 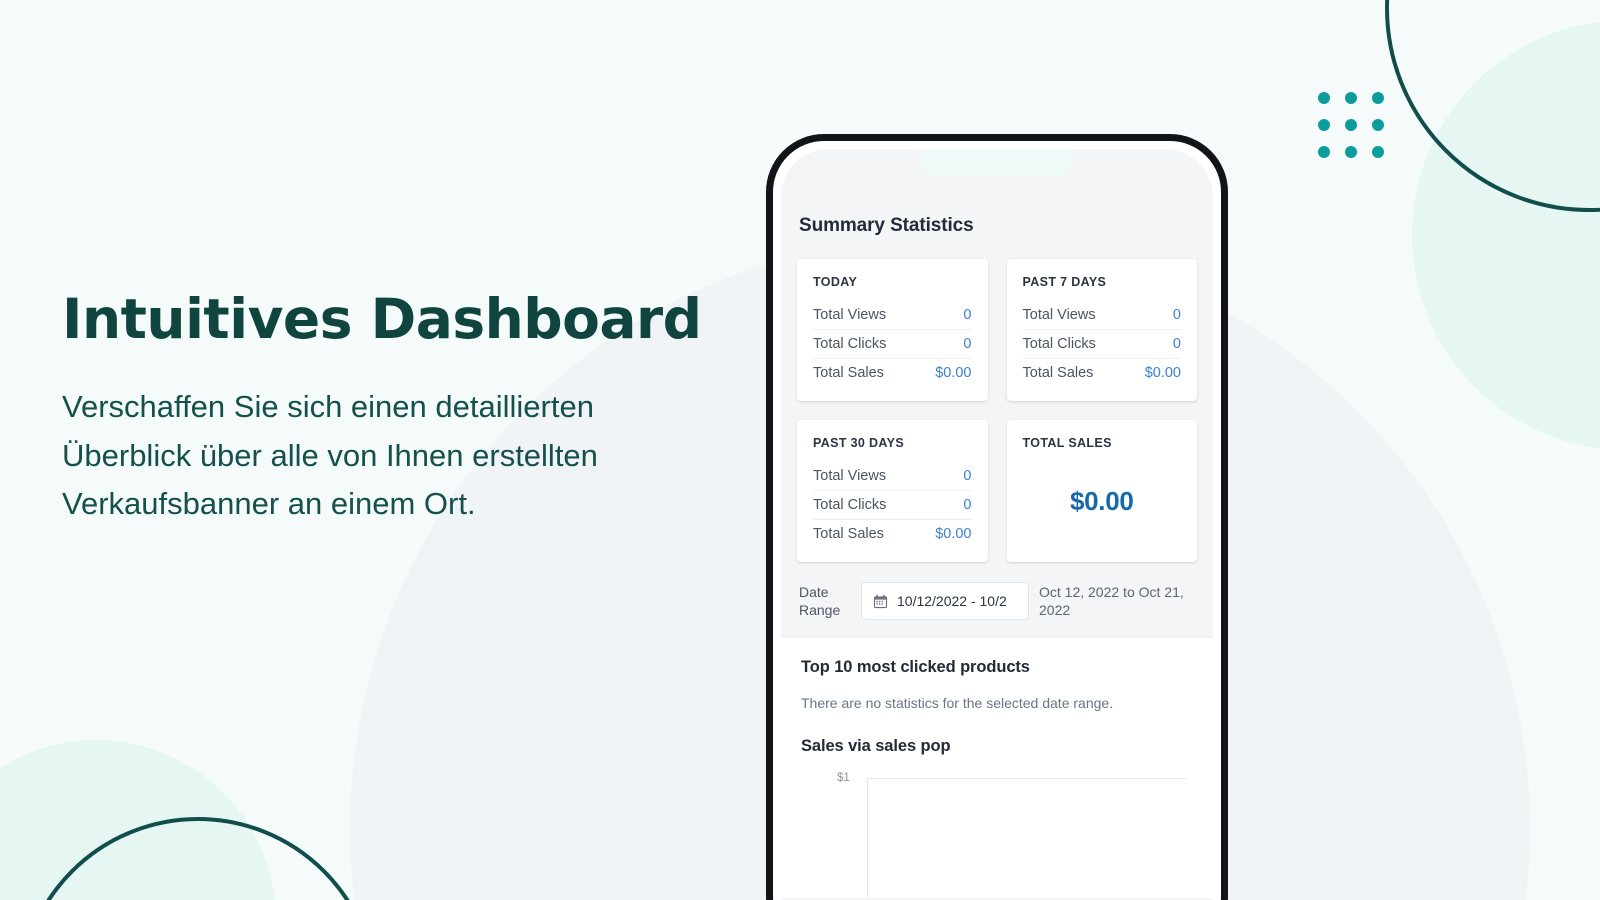 I want to click on date-range-resolved: Oct 12, 2022 to Oct 21, 2022, so click(x=1111, y=600).